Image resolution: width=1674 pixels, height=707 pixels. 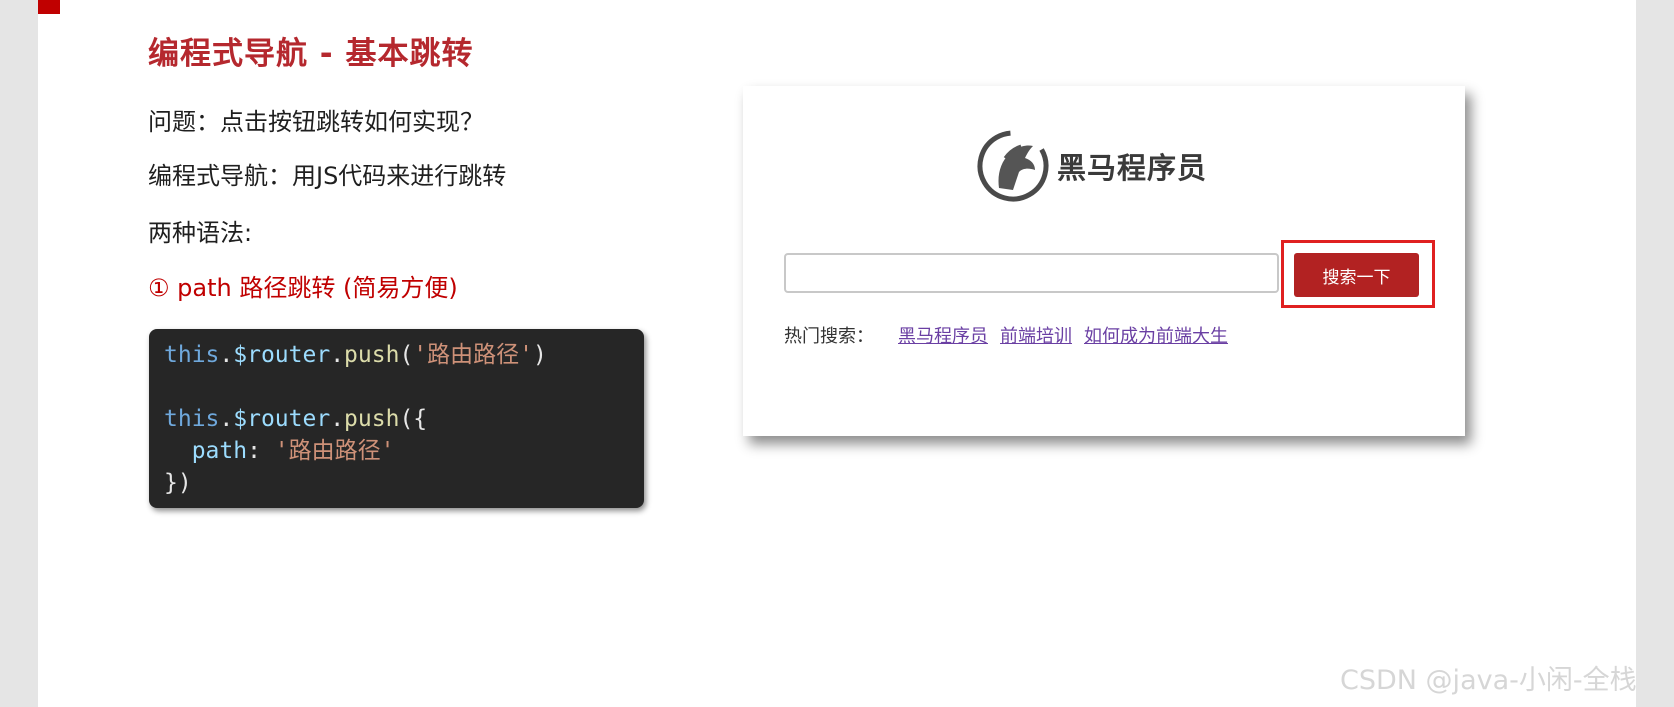 I want to click on code-token: :, so click(x=261, y=451).